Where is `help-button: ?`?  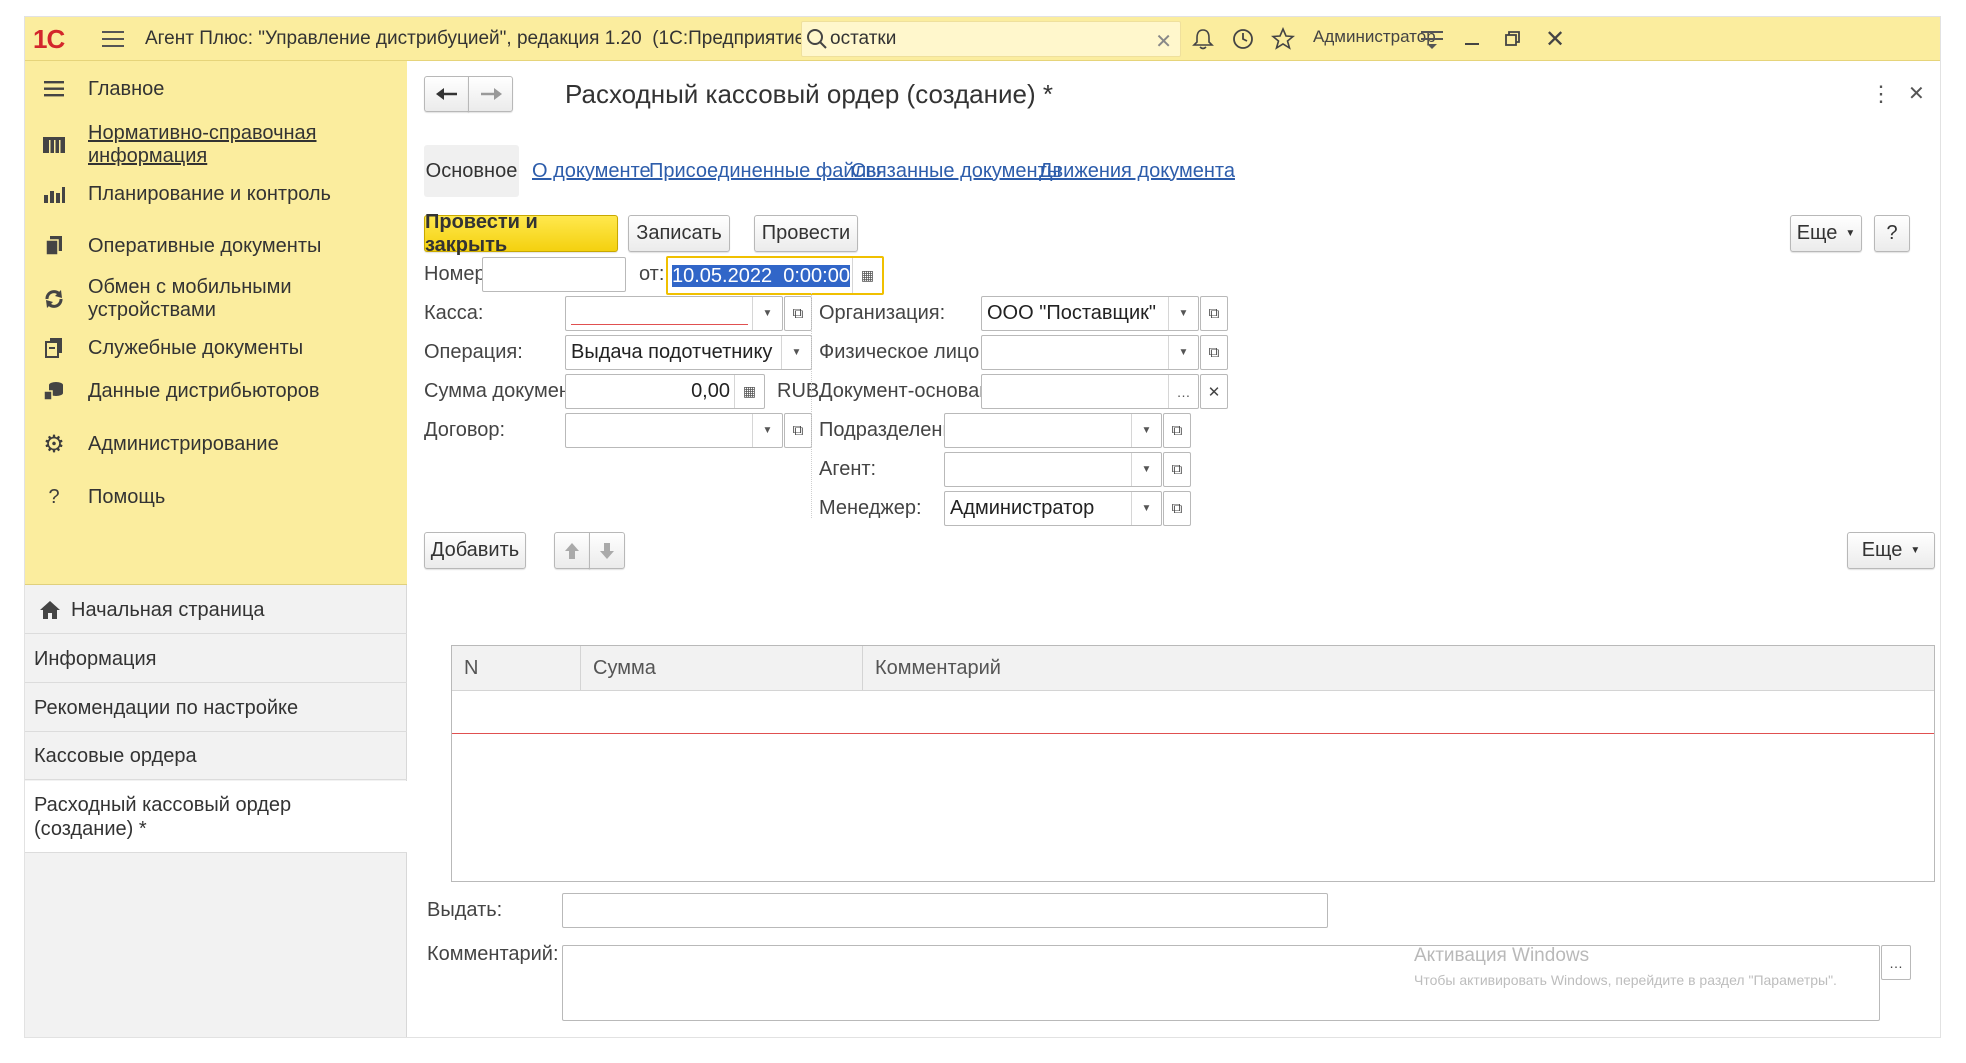 help-button: ? is located at coordinates (1892, 233).